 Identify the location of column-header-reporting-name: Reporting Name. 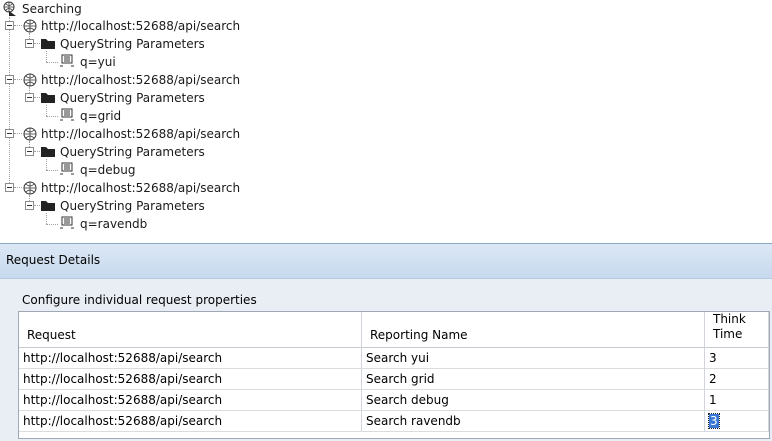
(533, 330).